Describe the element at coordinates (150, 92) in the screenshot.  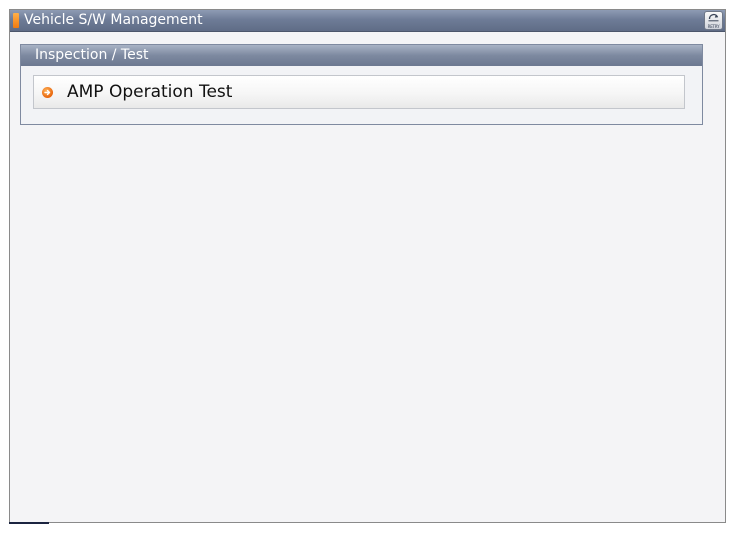
I see `menu-item-label: AMP Operation Test` at that location.